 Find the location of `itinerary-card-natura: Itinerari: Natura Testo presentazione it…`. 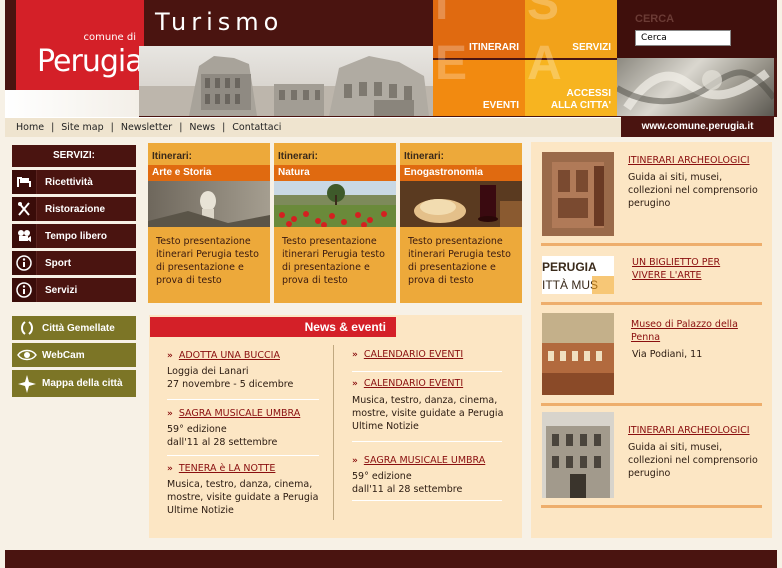

itinerary-card-natura: Itinerari: Natura Testo presentazione it… is located at coordinates (335, 223).